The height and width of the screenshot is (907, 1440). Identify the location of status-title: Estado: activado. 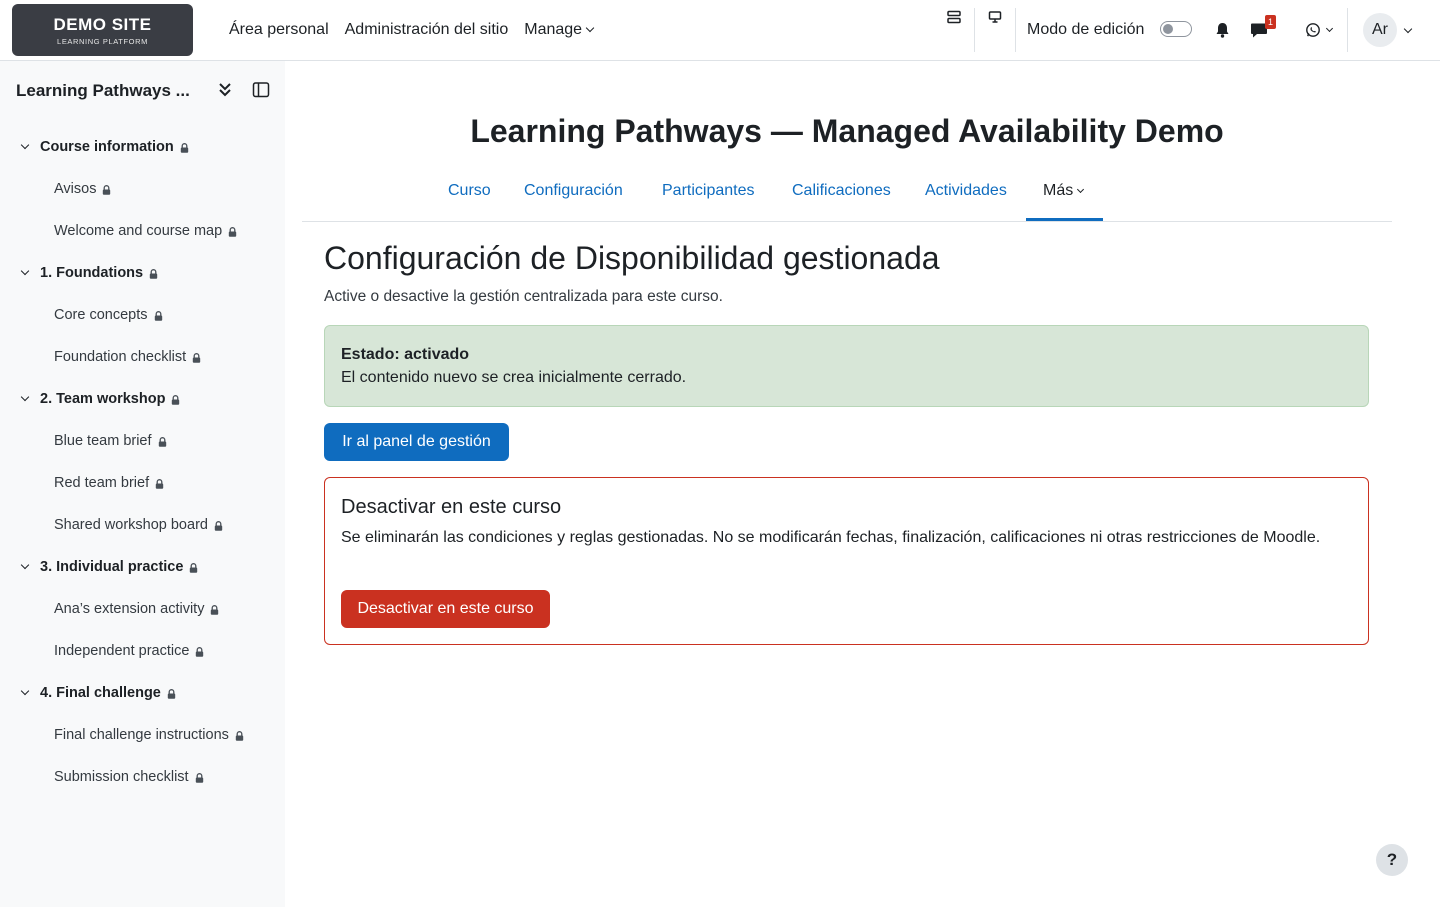
(405, 354).